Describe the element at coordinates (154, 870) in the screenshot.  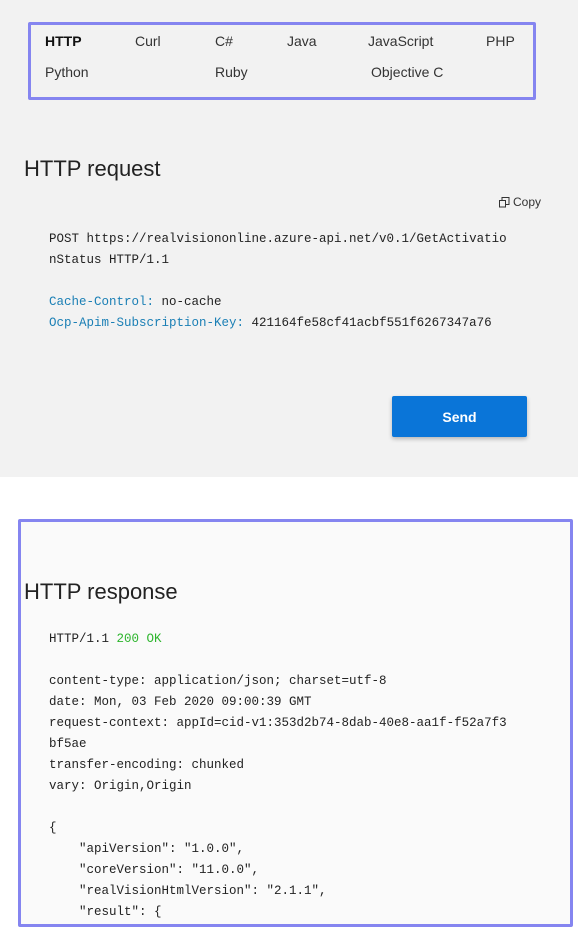
I see `response-line: "coreVersion": "11.0.0",` at that location.